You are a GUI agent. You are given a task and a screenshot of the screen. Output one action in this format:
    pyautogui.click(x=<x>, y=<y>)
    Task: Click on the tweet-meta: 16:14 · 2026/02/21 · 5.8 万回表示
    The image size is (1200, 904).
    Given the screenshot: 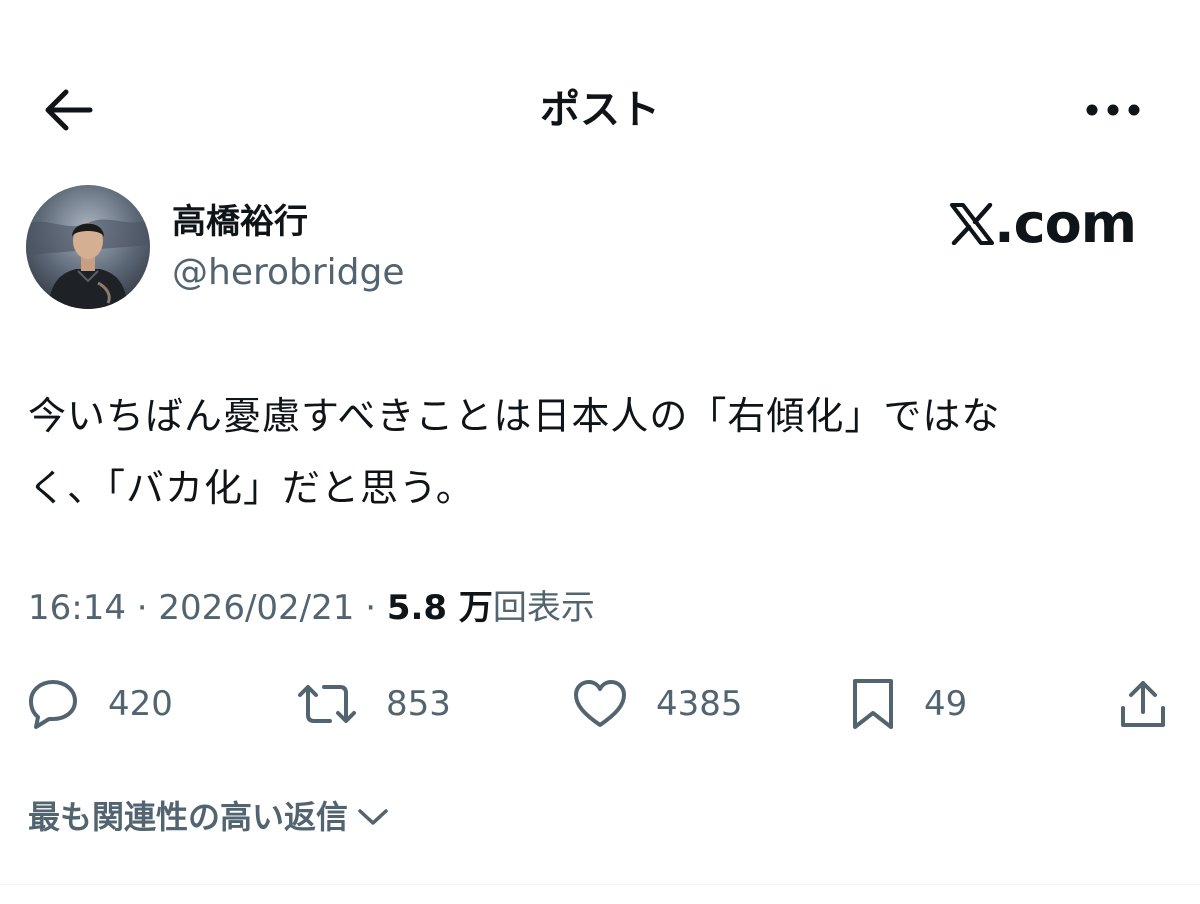 What is the action you would take?
    pyautogui.click(x=311, y=608)
    